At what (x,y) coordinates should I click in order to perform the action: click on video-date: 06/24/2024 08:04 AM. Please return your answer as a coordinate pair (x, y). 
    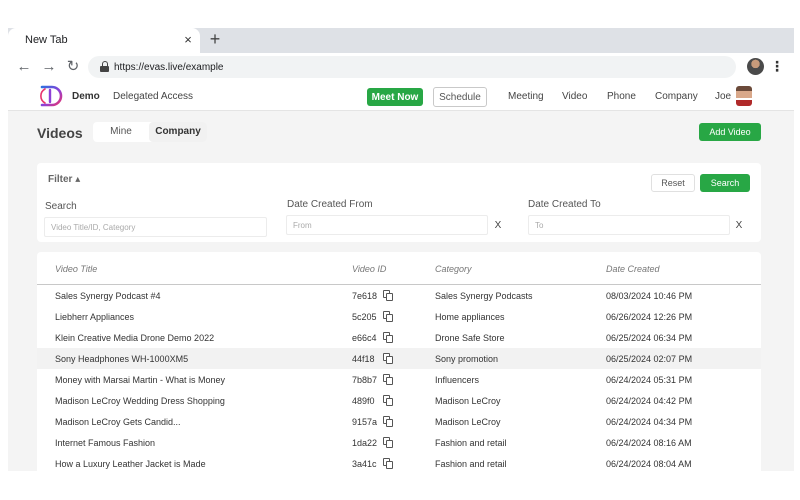
    Looking at the image, I should click on (649, 464).